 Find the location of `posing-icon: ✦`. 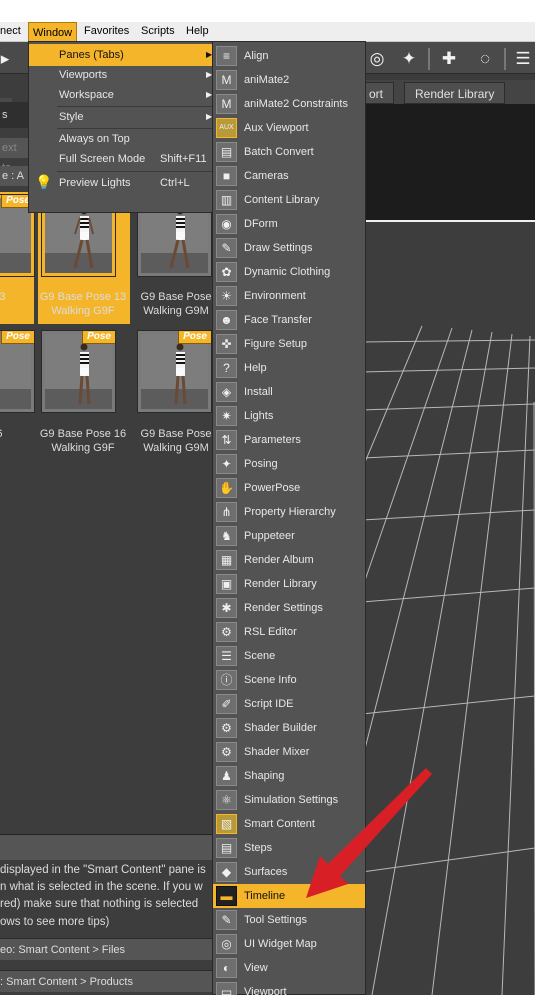

posing-icon: ✦ is located at coordinates (226, 464).